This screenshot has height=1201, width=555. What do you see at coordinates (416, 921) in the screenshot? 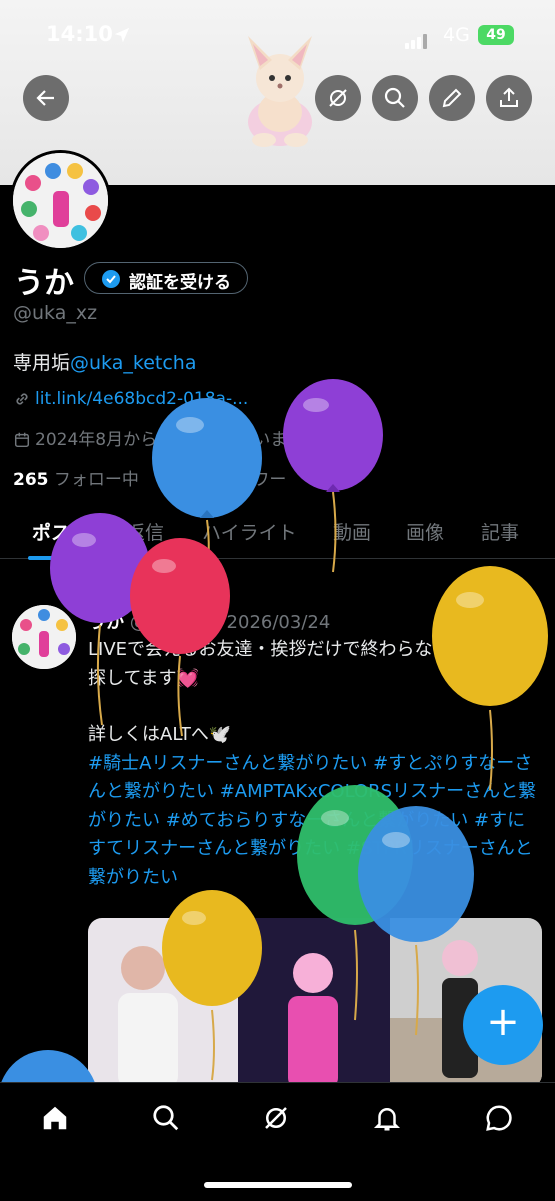
I see `balloon-blue` at bounding box center [416, 921].